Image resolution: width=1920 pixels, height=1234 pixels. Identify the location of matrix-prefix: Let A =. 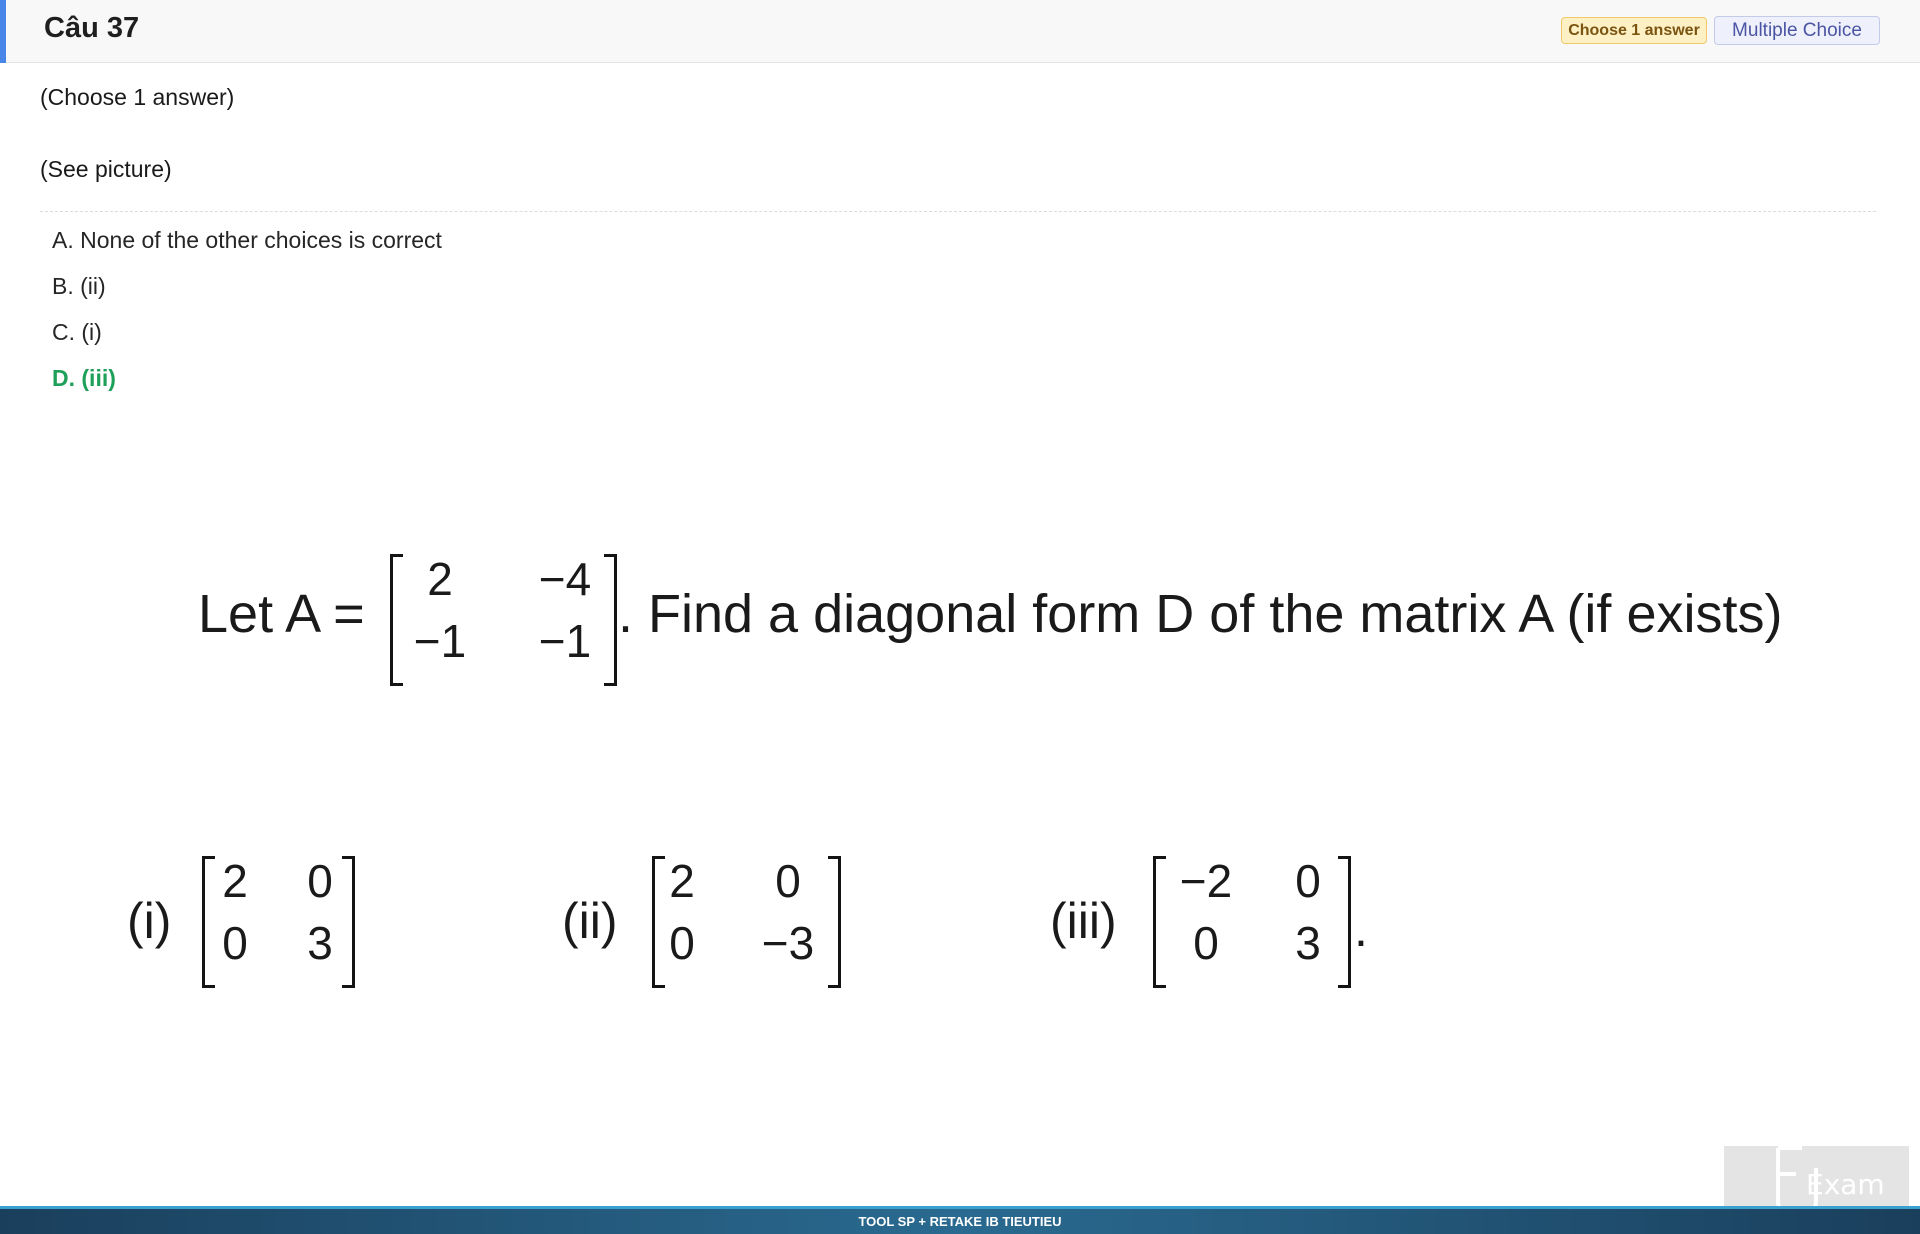
(281, 614).